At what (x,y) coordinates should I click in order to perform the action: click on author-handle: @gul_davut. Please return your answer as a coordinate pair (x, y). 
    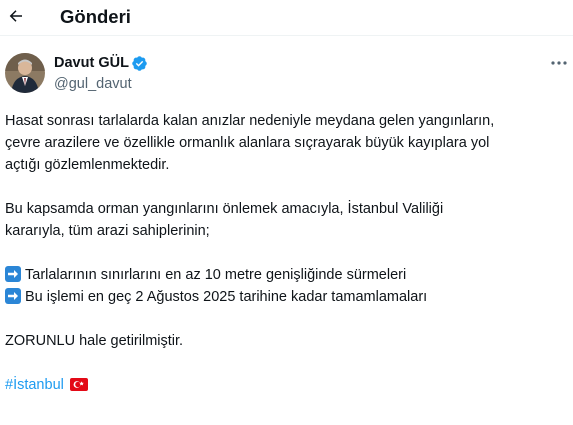
    Looking at the image, I should click on (93, 84).